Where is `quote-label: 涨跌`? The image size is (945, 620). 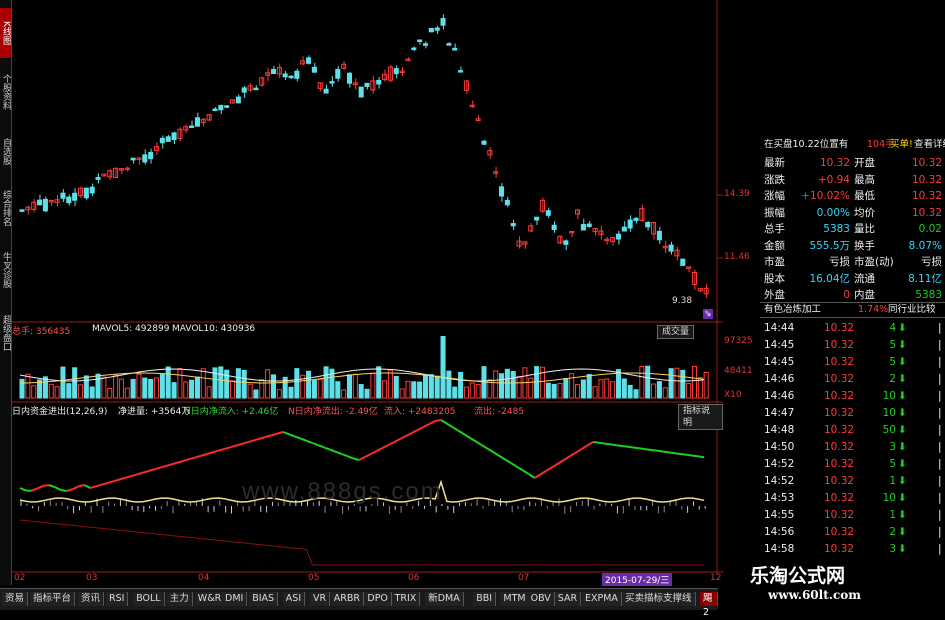
quote-label: 涨跌 is located at coordinates (774, 180).